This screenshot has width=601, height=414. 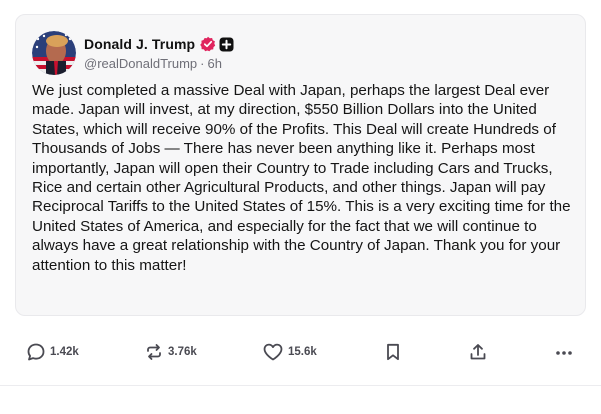 I want to click on like-count: 15.6k, so click(x=302, y=352).